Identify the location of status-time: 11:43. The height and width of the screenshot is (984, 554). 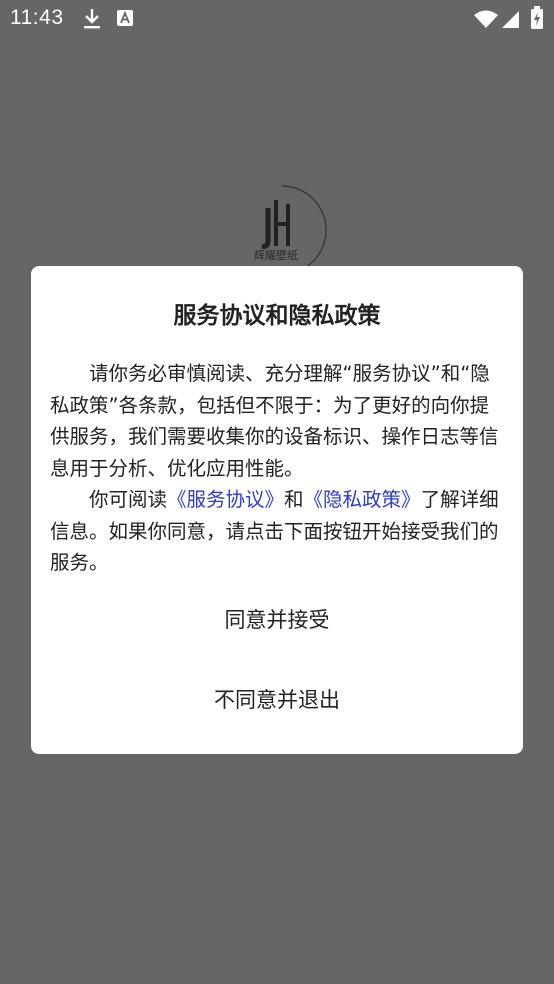
(37, 17).